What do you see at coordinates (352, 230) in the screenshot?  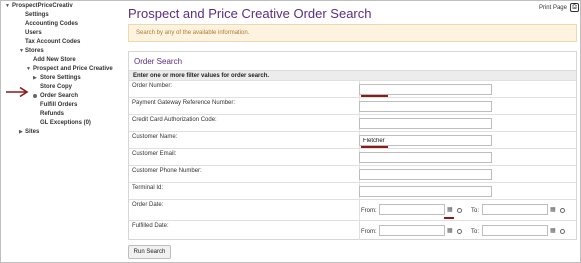 I see `field-row-fulfilled-date: Fulfilled Date: From: ▦ To: ▦` at bounding box center [352, 230].